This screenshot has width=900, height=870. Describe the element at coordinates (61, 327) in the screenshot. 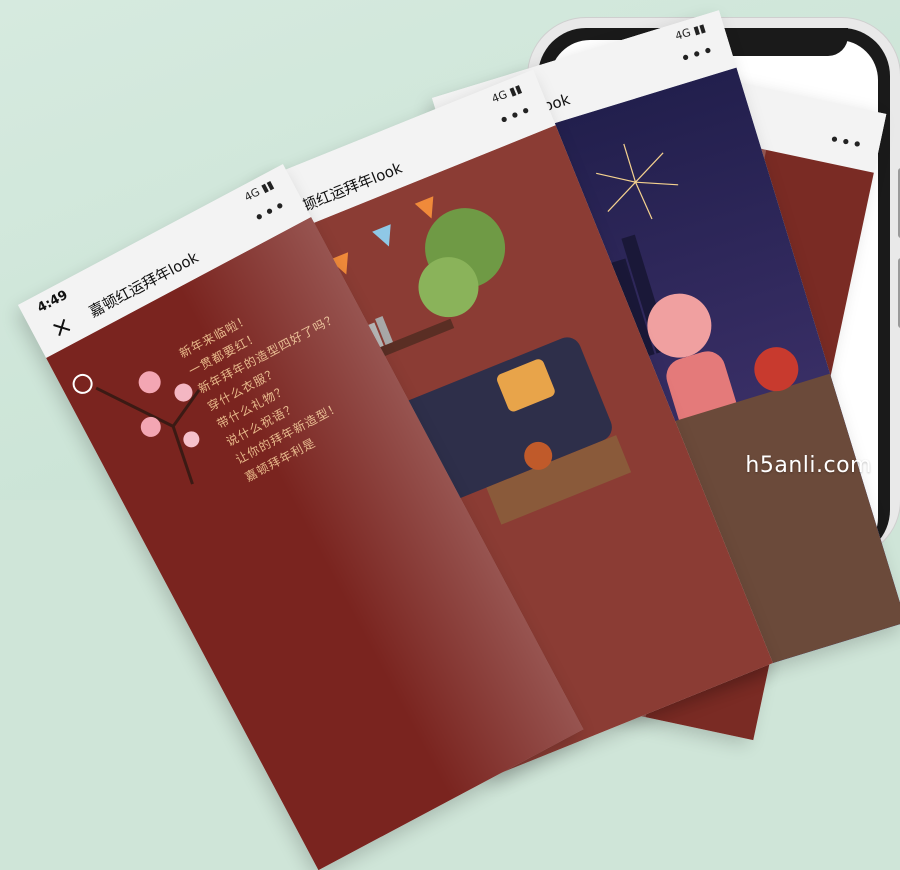

I see `close-icon: ×` at that location.